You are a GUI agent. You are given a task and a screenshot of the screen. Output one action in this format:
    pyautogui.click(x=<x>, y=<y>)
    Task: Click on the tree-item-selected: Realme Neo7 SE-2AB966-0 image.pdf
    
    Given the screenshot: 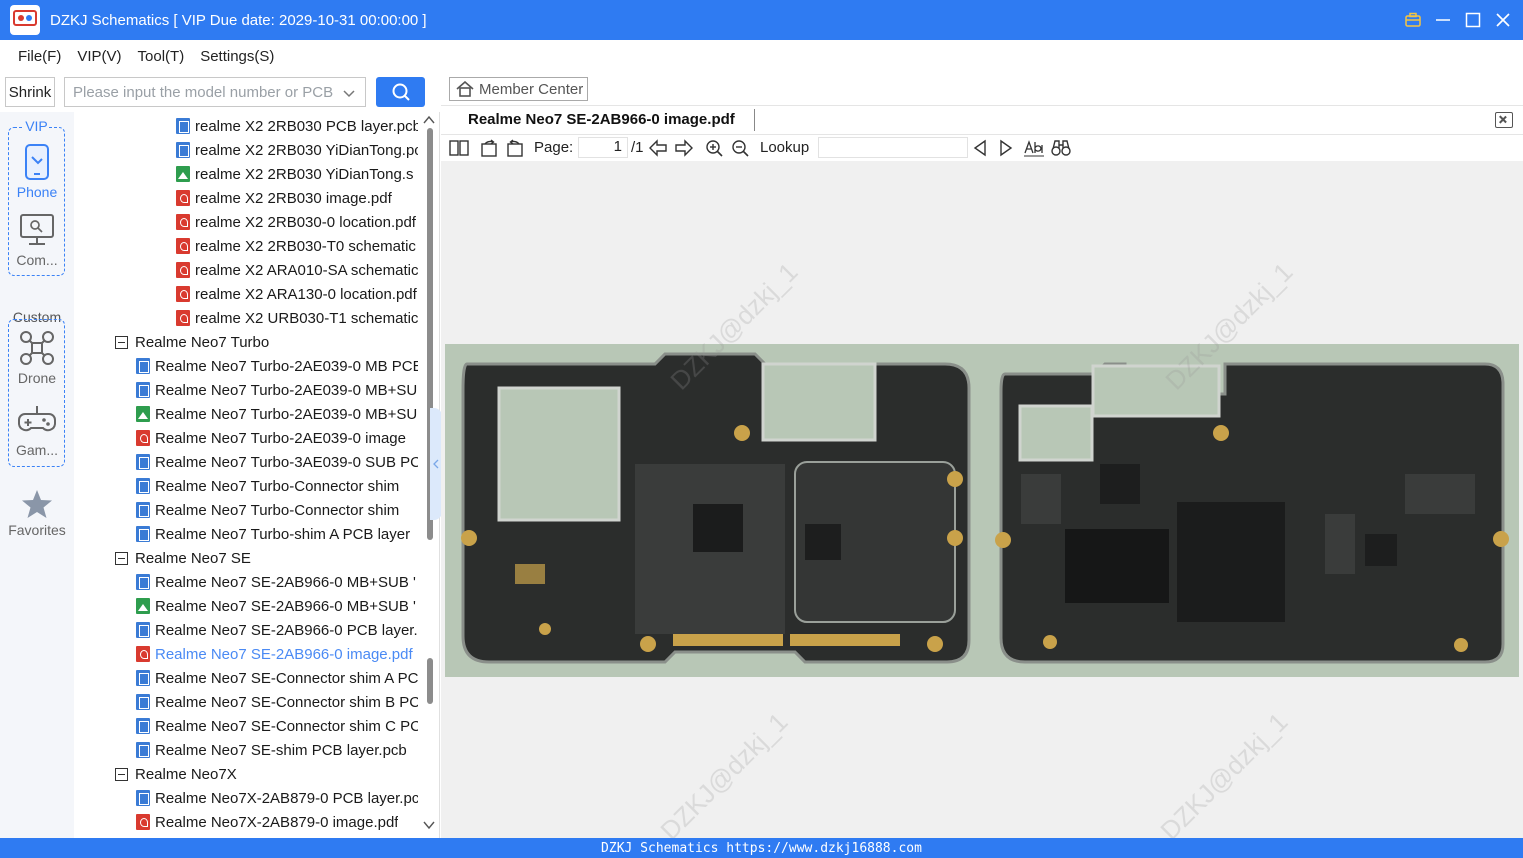 What is the action you would take?
    pyautogui.click(x=274, y=654)
    